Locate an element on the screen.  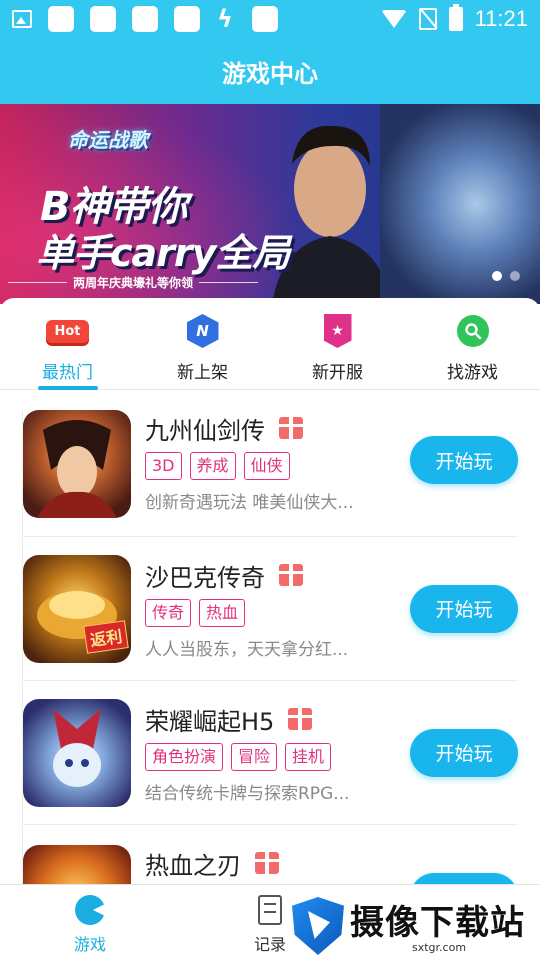
tab-new-arrivals: N 新上架 is located at coordinates (202, 343).